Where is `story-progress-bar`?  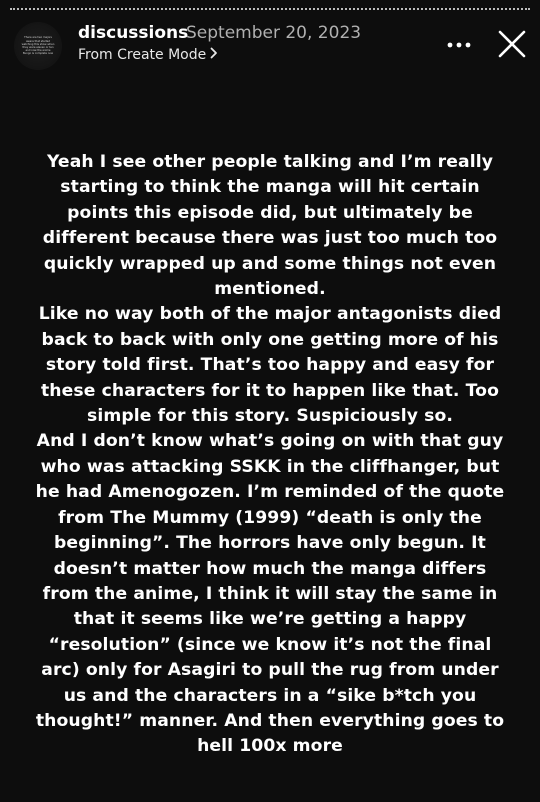 story-progress-bar is located at coordinates (270, 10).